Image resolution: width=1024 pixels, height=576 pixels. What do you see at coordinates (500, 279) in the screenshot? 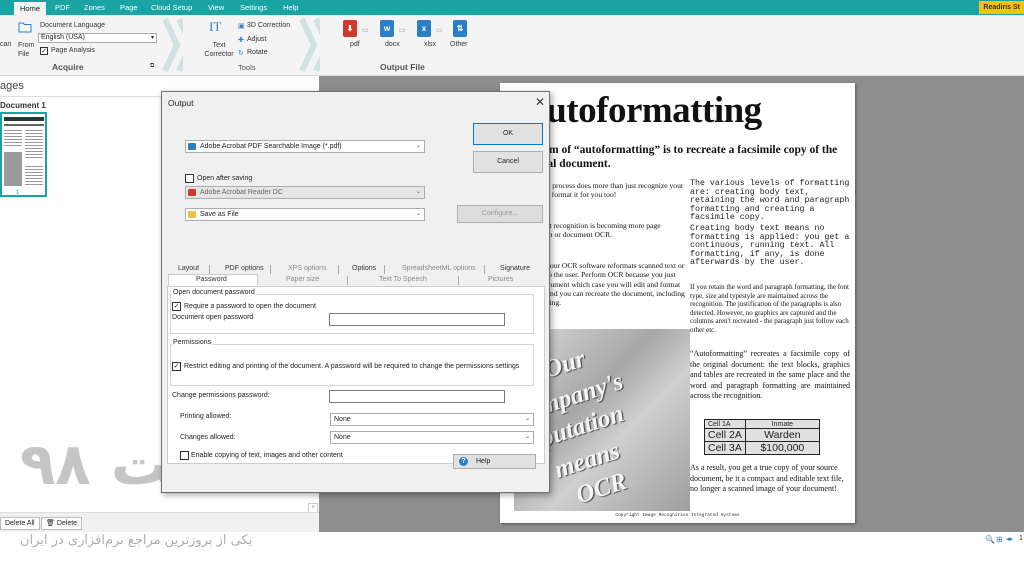
I see `tab-pictures: Pictures` at bounding box center [500, 279].